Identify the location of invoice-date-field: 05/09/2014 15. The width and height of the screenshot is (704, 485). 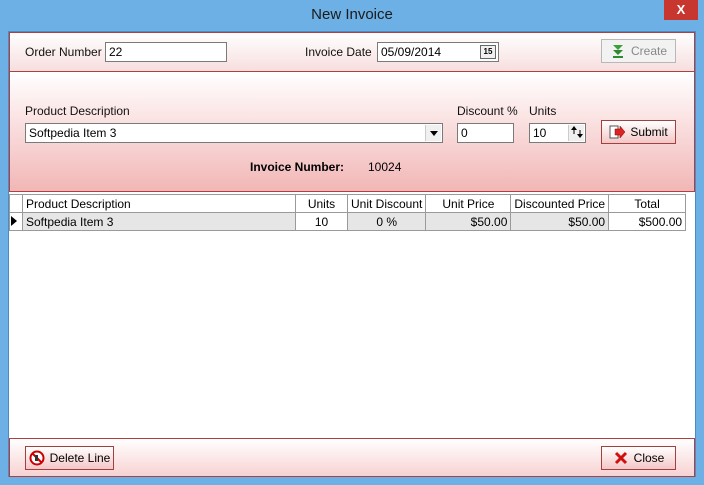
(438, 52).